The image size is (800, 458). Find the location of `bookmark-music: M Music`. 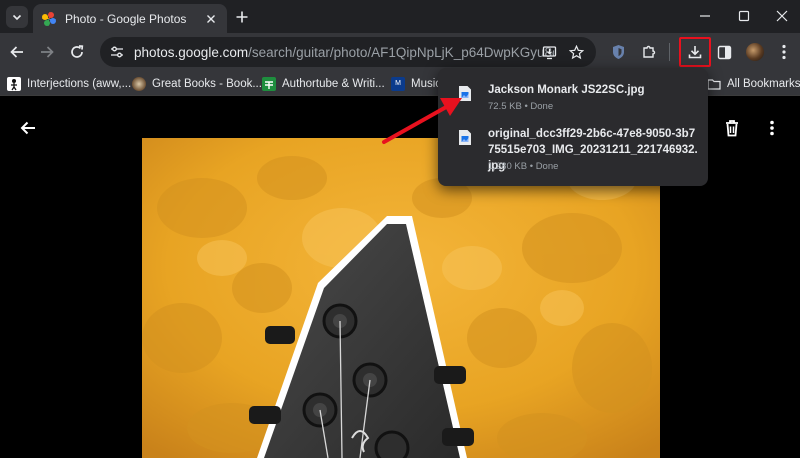

bookmark-music: M Music is located at coordinates (416, 83).